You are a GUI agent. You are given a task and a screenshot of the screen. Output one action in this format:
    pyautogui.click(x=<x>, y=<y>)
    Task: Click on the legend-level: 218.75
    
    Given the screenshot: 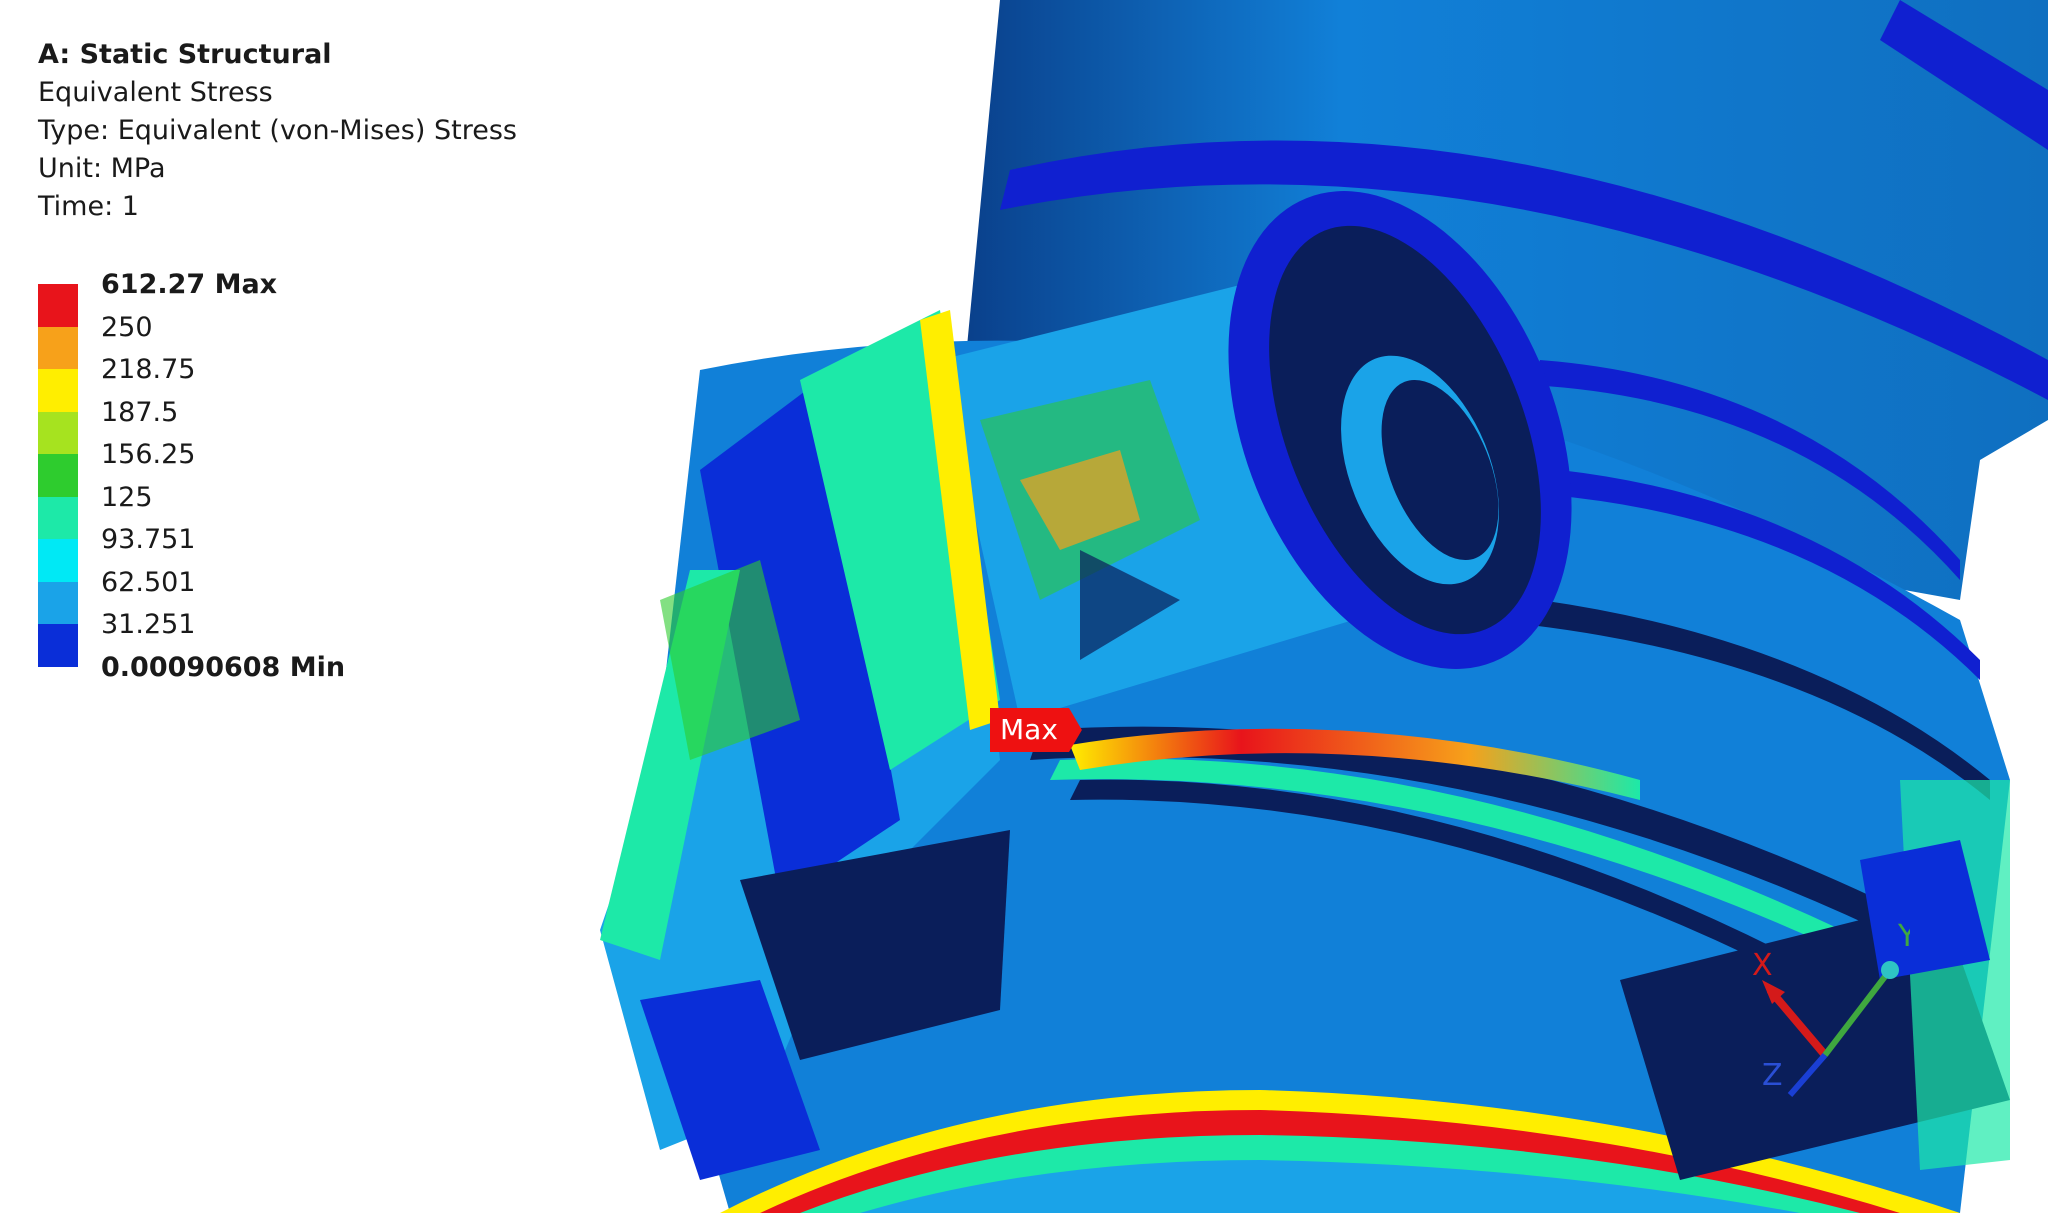 What is the action you would take?
    pyautogui.click(x=148, y=369)
    